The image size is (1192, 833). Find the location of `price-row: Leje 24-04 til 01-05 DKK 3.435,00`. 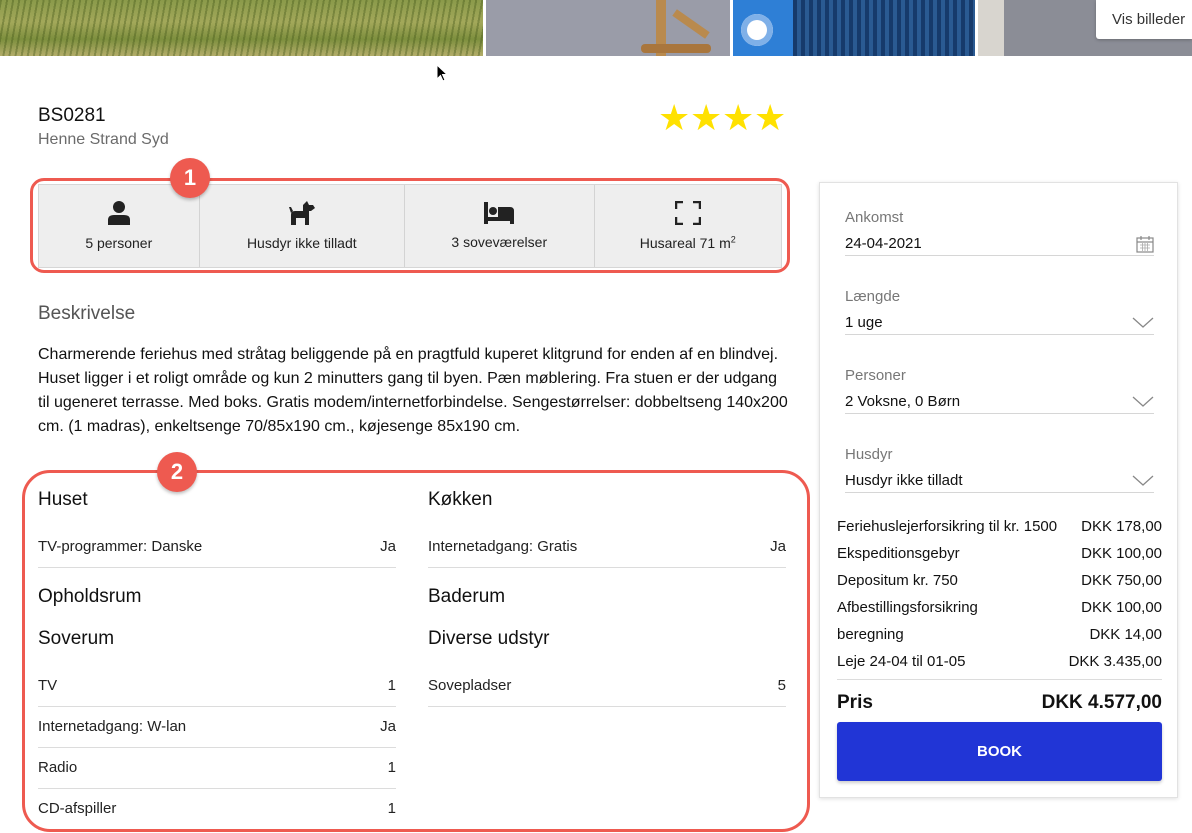

price-row: Leje 24-04 til 01-05 DKK 3.435,00 is located at coordinates (999, 661).